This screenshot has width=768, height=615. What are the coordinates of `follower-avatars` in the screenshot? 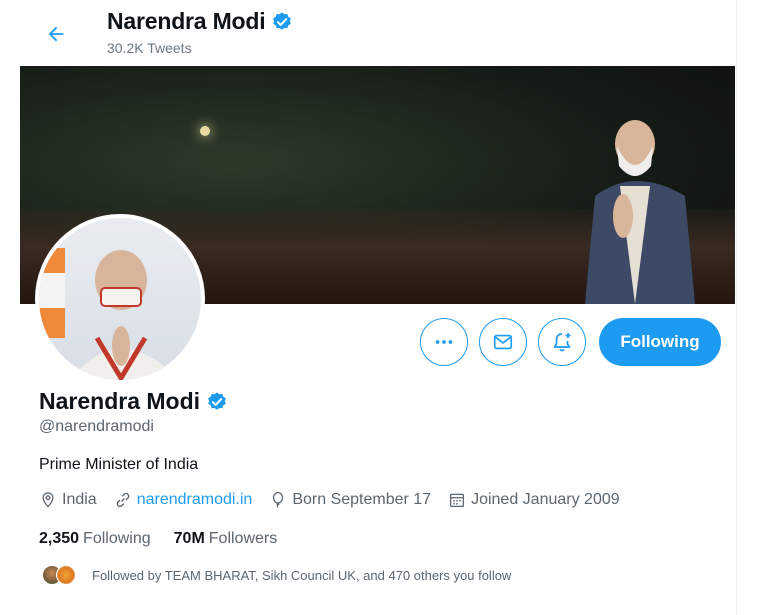 It's located at (59, 575).